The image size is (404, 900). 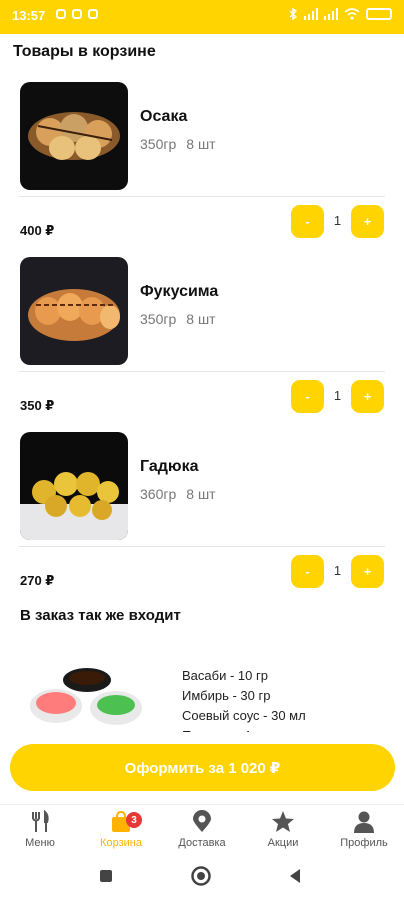 I want to click on cart-header: Товары в корзине, so click(x=202, y=52).